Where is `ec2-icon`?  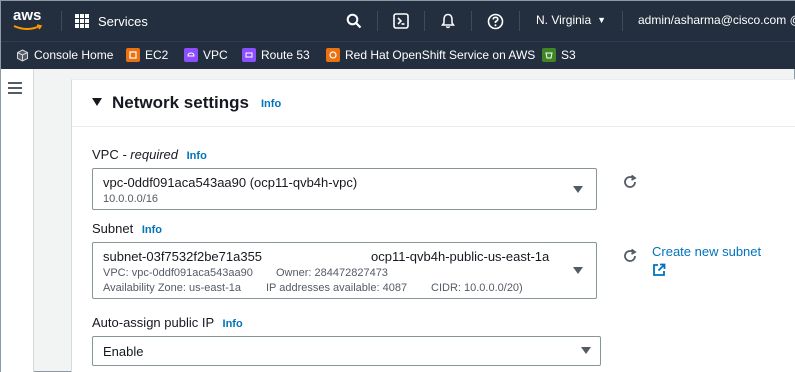 ec2-icon is located at coordinates (133, 55).